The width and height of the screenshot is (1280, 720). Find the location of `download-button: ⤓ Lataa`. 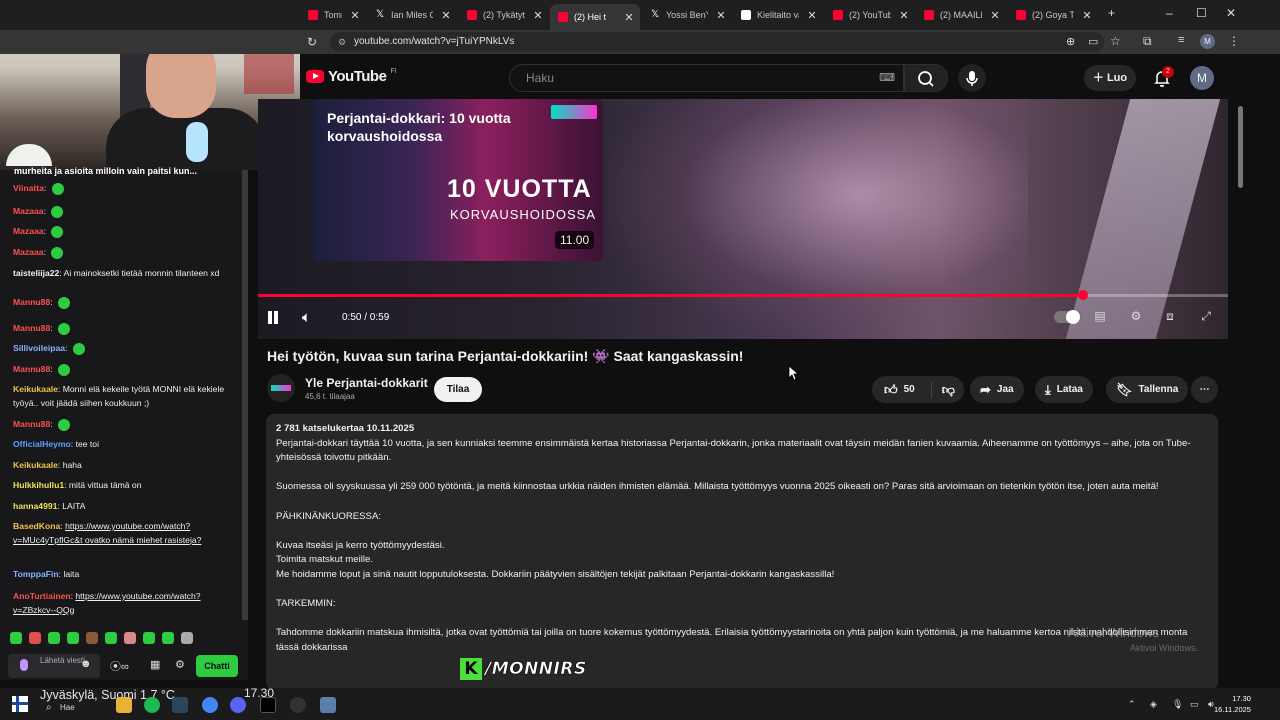

download-button: ⤓ Lataa is located at coordinates (1064, 389).